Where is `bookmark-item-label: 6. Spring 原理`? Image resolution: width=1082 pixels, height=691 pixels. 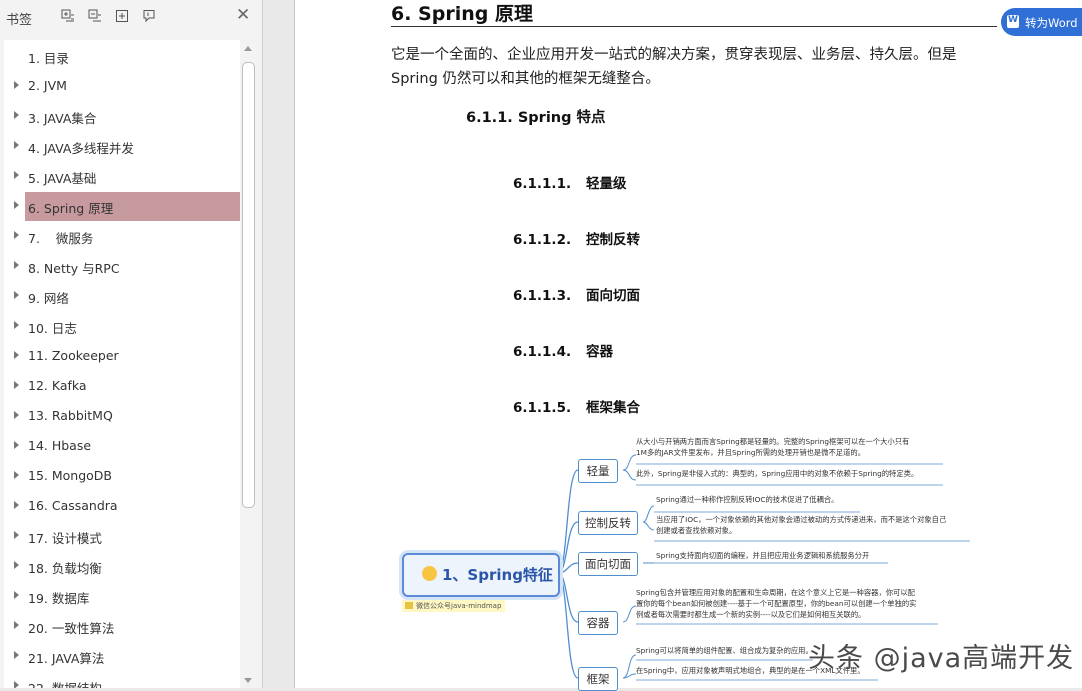 bookmark-item-label: 6. Spring 原理 is located at coordinates (71, 208).